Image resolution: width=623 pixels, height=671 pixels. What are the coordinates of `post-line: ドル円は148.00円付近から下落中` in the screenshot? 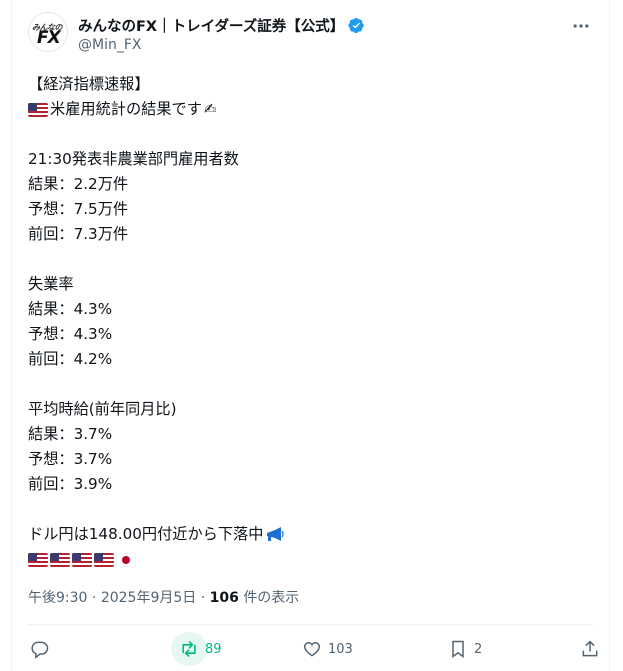 It's located at (146, 534).